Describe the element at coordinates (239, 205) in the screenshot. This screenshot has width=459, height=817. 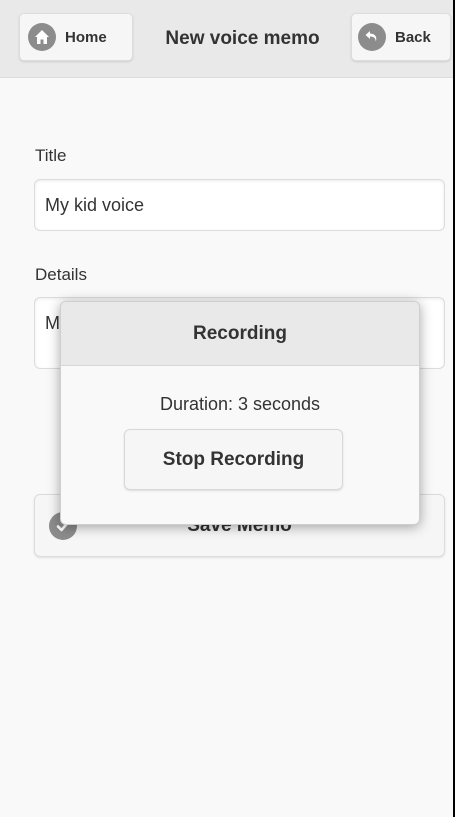
I see `title-input: My kid voice` at that location.